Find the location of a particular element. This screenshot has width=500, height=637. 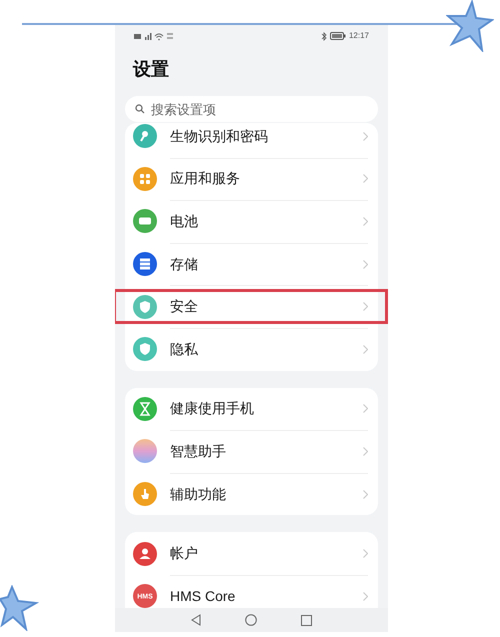

bluetooth-icon is located at coordinates (323, 36).